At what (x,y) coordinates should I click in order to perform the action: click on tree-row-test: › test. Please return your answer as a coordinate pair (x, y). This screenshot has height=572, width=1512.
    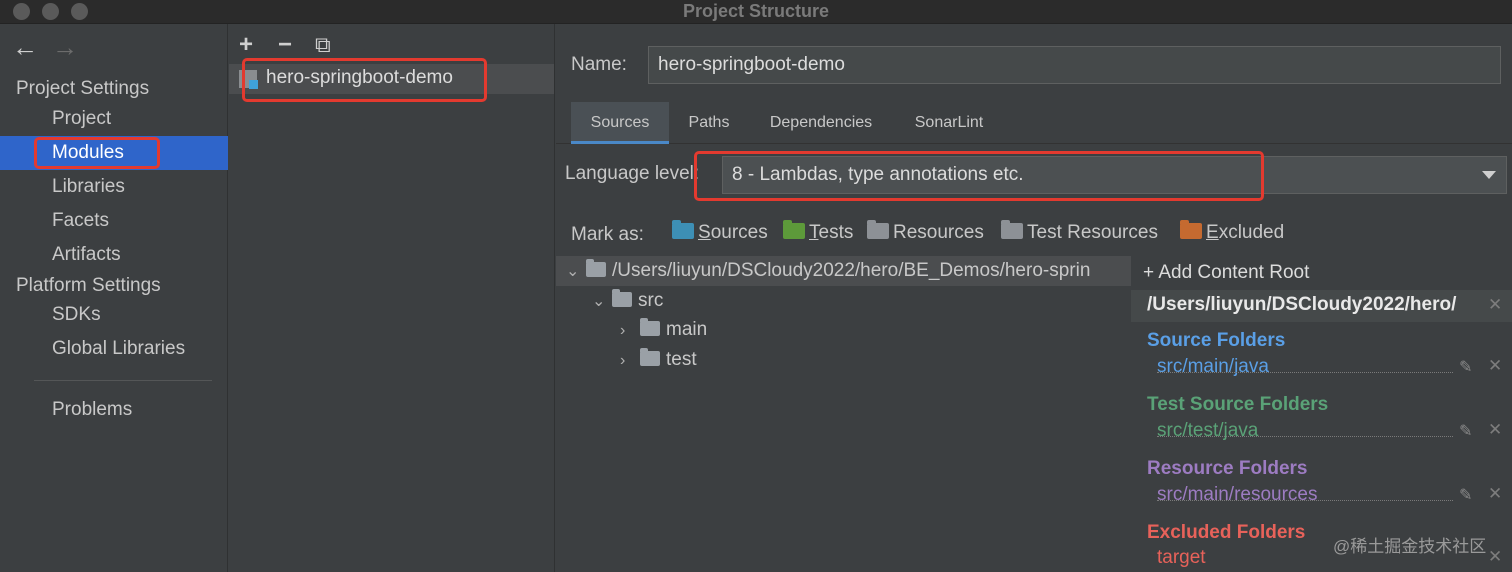
    Looking at the image, I should click on (658, 360).